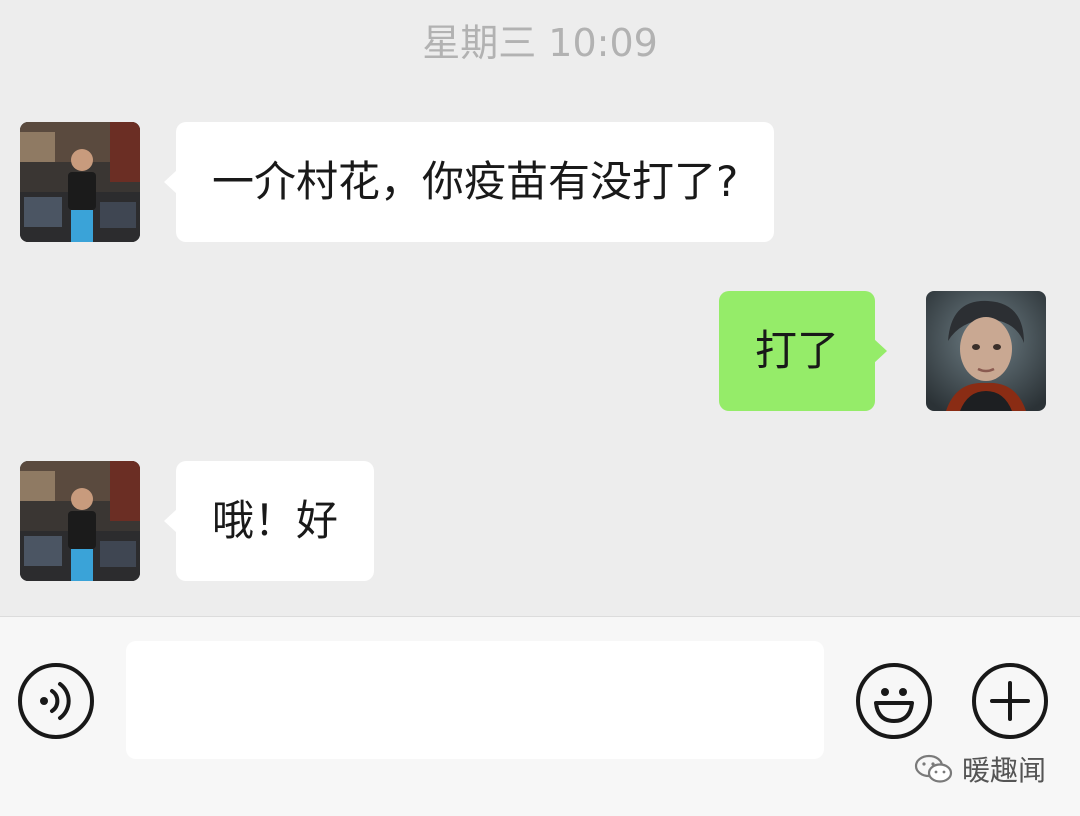 The height and width of the screenshot is (816, 1080). Describe the element at coordinates (469, 182) in the screenshot. I see `message-bubble-incoming: 一介村花，你疫苗有没打了?` at that location.